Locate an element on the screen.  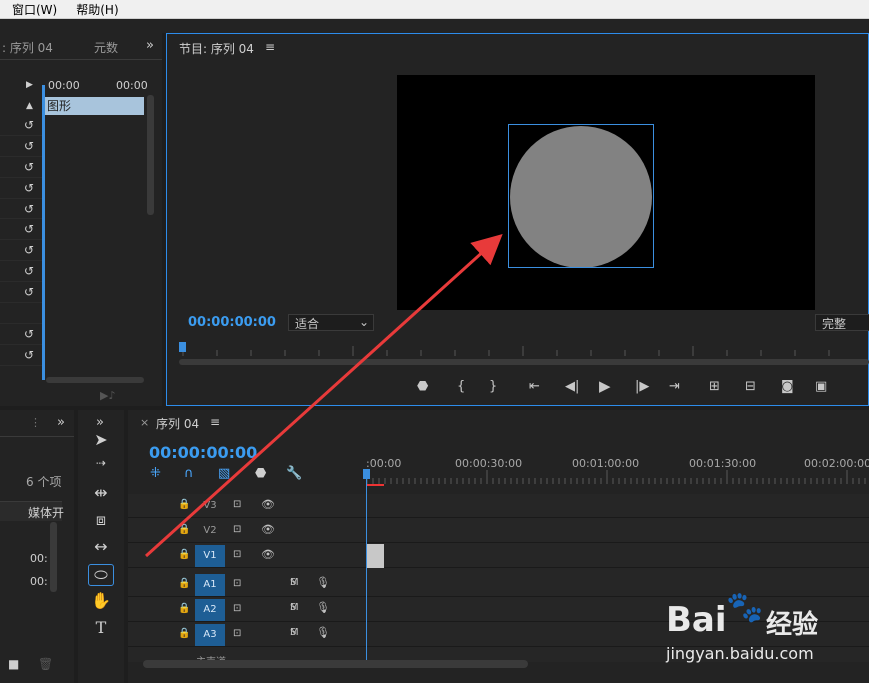
work-area-bar is located at coordinates (375, 485).